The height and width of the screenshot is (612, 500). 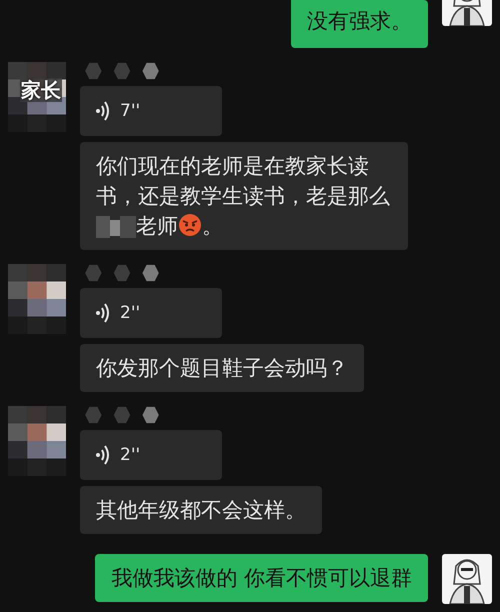 I want to click on message-bubble: 没有强求。, so click(x=359, y=24).